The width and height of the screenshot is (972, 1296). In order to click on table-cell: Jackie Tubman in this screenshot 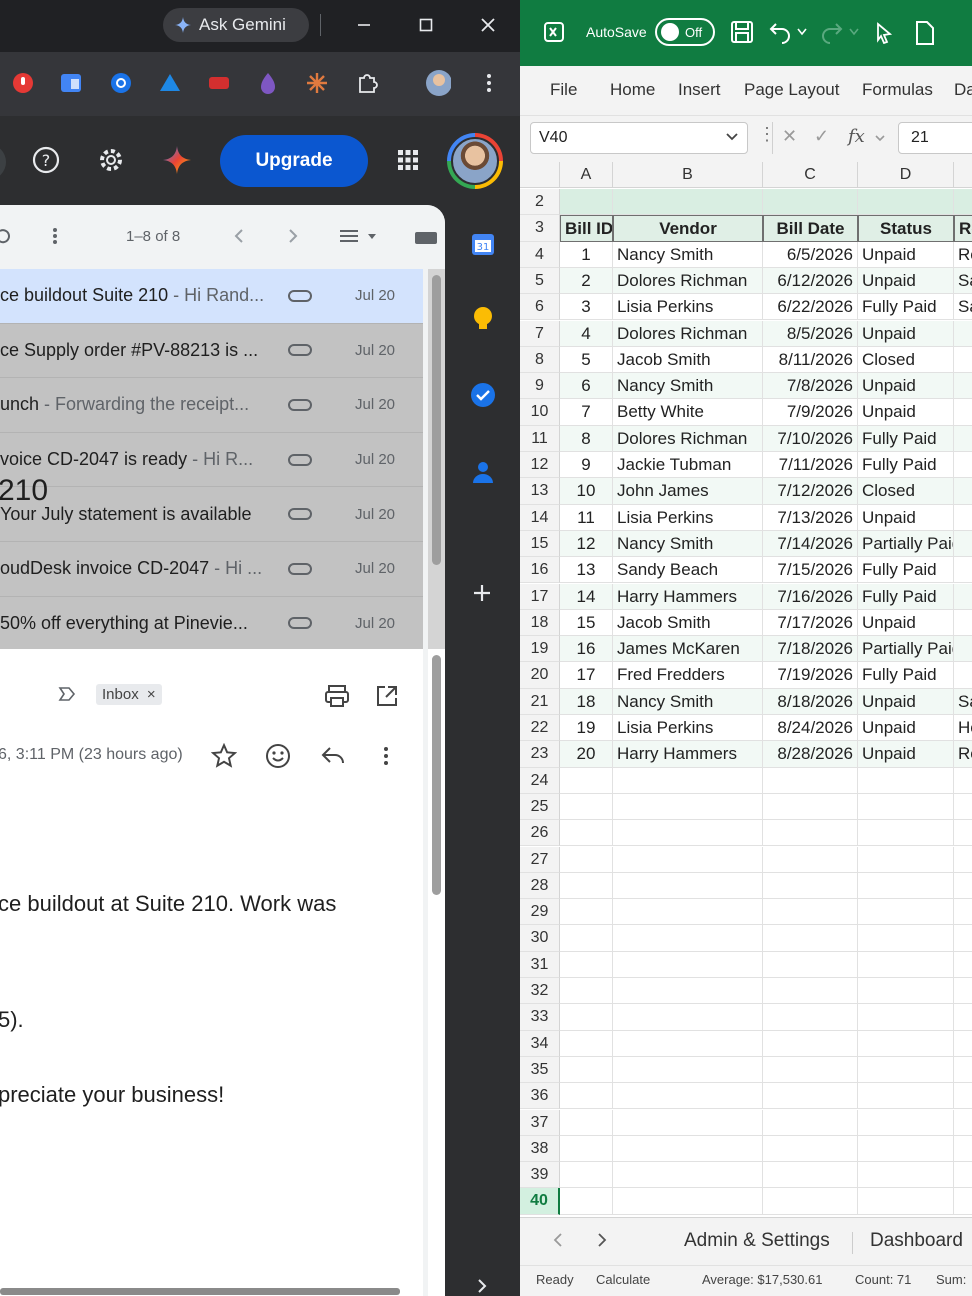, I will do `click(688, 465)`.